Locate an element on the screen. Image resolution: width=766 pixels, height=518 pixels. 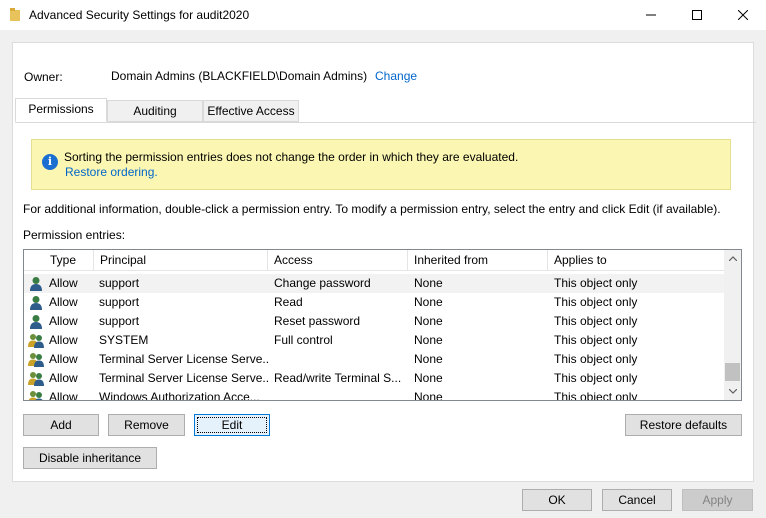
close-button is located at coordinates (743, 15).